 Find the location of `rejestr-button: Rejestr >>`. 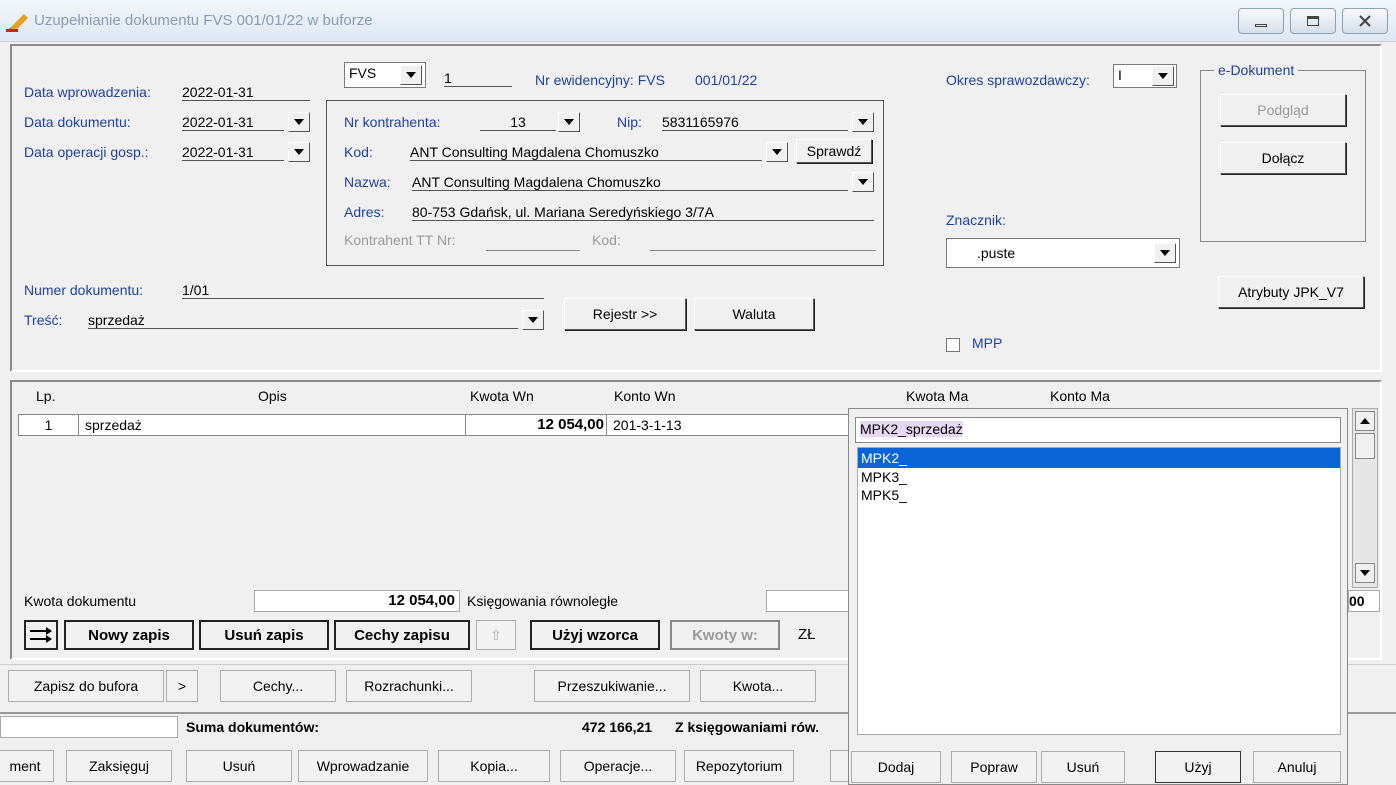

rejestr-button: Rejestr >> is located at coordinates (625, 314).